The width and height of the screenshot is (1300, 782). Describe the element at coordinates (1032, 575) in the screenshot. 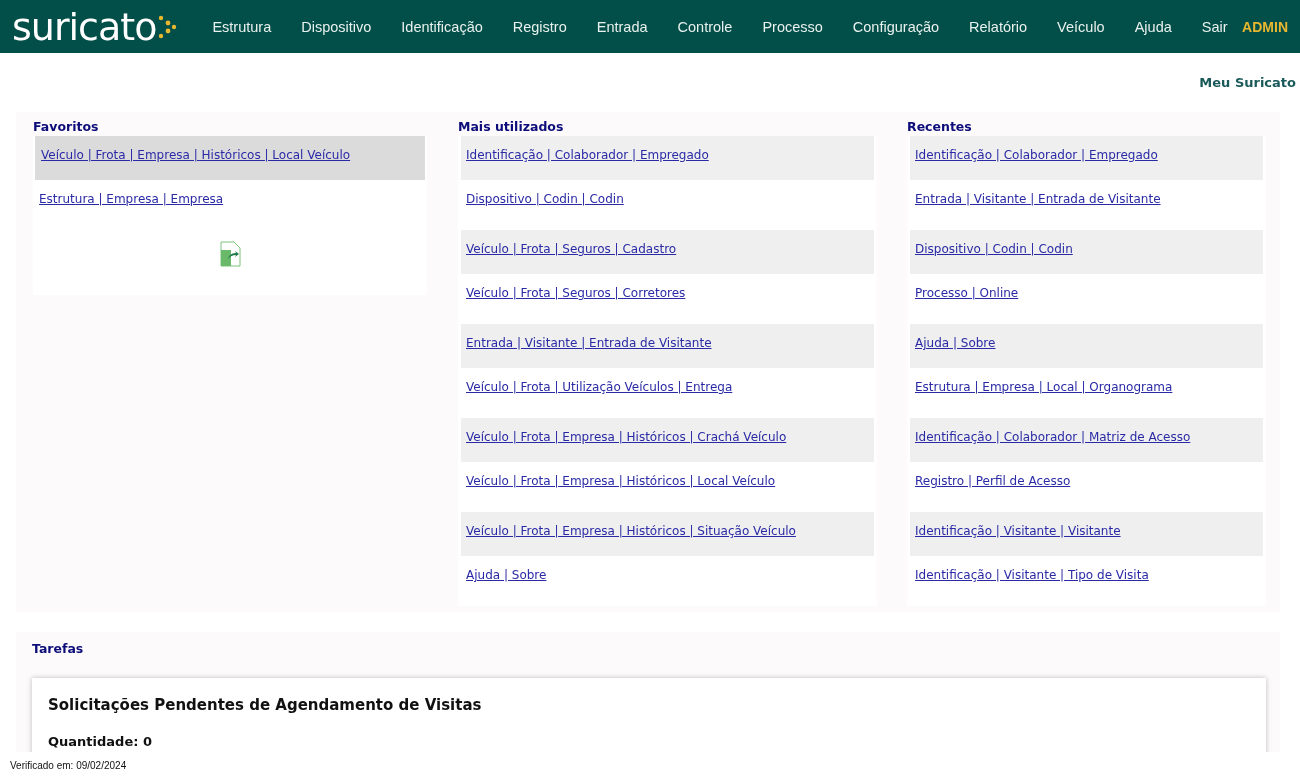

I see `shortcut-link: Identificação | Visitante | Tipo de Visita` at that location.